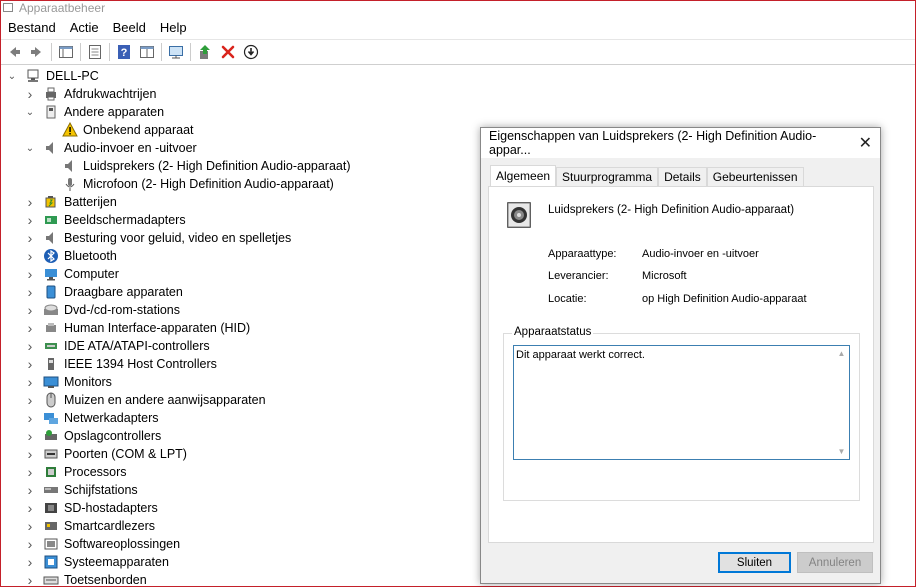  Describe the element at coordinates (32, 27) in the screenshot. I see `menu-bestand: Bestand` at that location.